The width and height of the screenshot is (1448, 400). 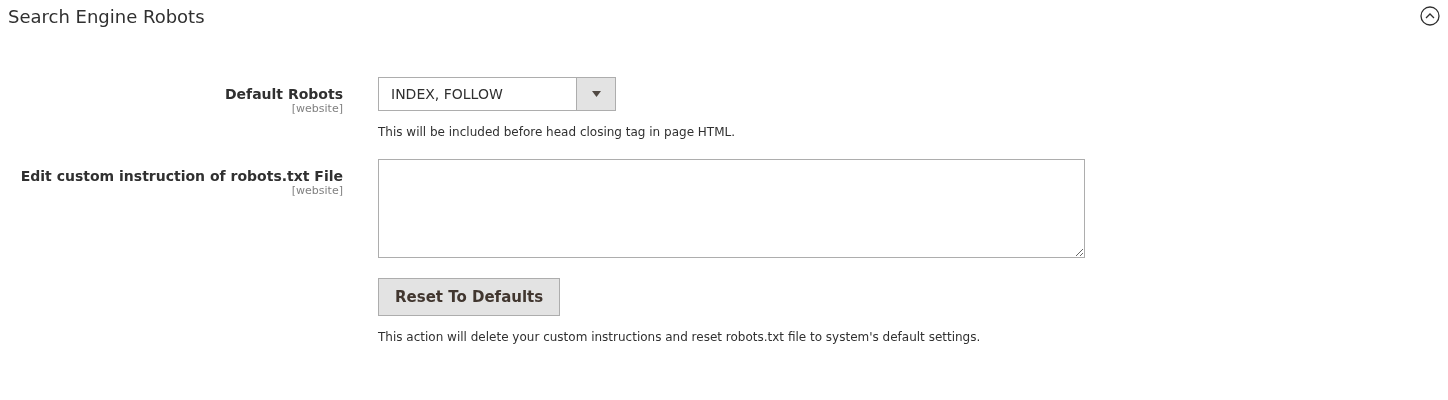 I want to click on field-note: This will be included before head closing tag in page HTML., so click(x=557, y=132).